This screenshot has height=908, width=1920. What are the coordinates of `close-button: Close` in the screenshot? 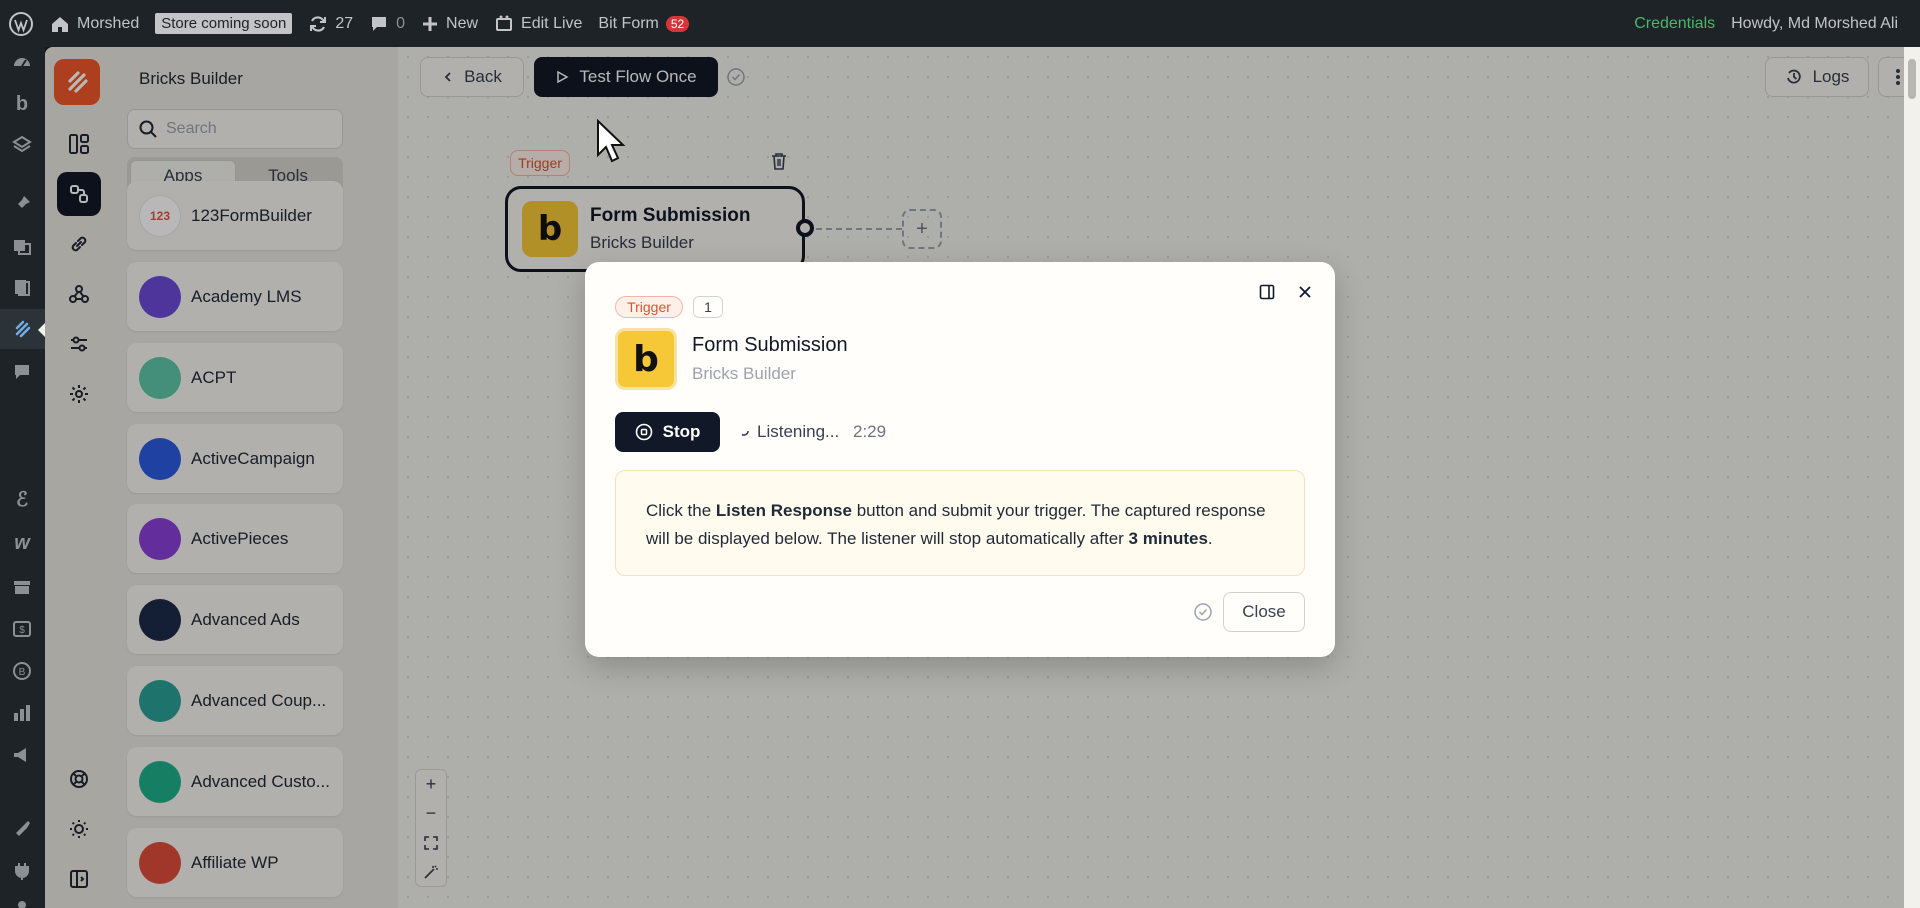 It's located at (1264, 612).